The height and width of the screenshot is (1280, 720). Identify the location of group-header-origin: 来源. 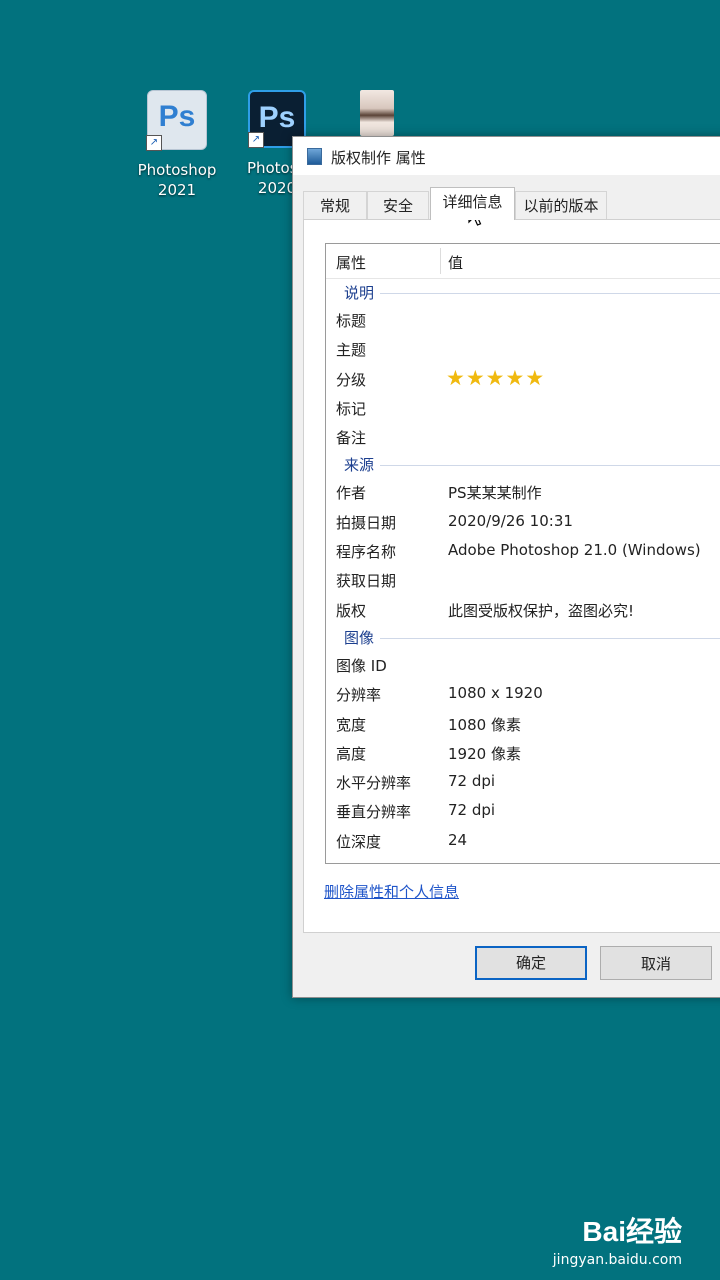
(523, 464).